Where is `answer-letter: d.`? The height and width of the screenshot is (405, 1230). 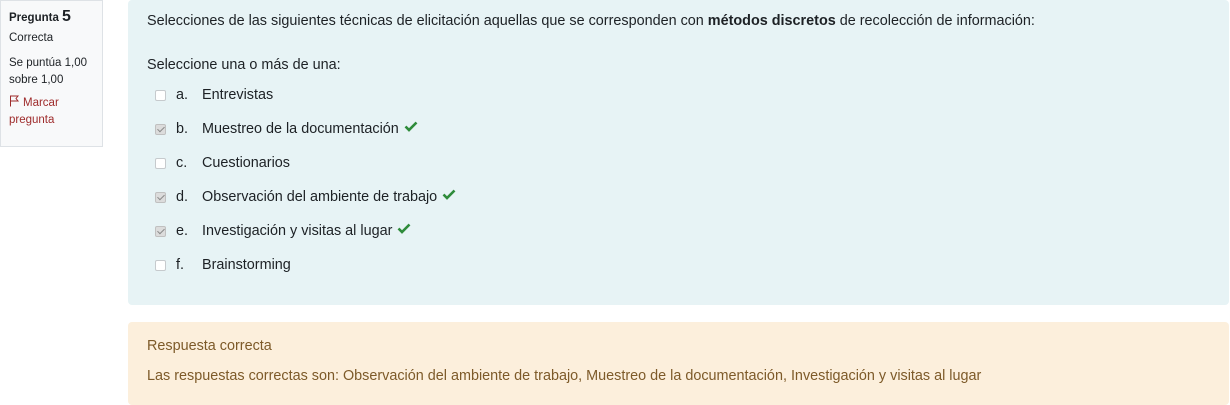
answer-letter: d. is located at coordinates (182, 197).